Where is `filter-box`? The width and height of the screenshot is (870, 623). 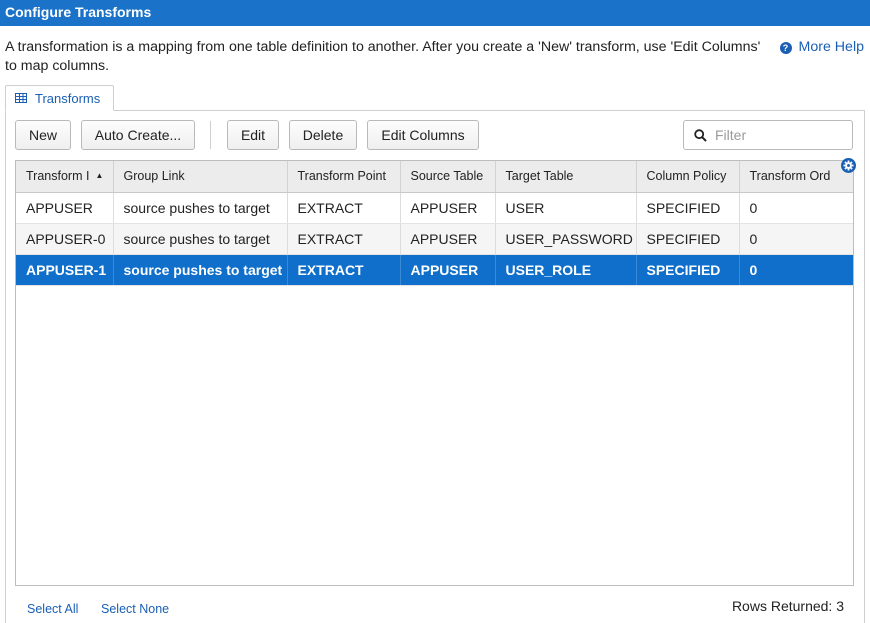
filter-box is located at coordinates (768, 135).